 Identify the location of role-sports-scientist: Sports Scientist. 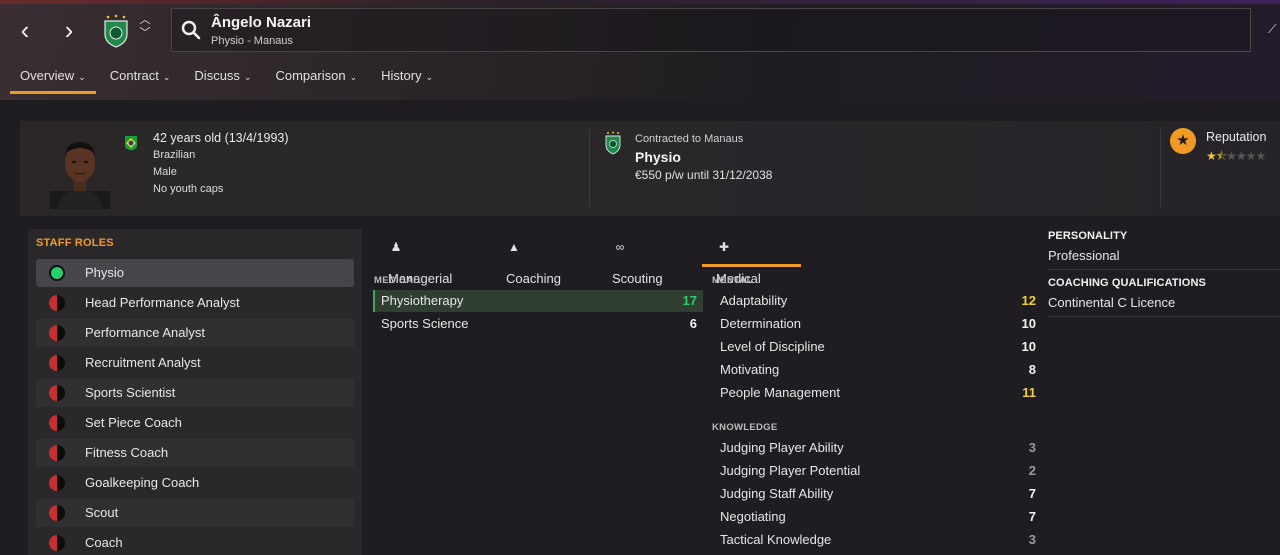
(195, 393).